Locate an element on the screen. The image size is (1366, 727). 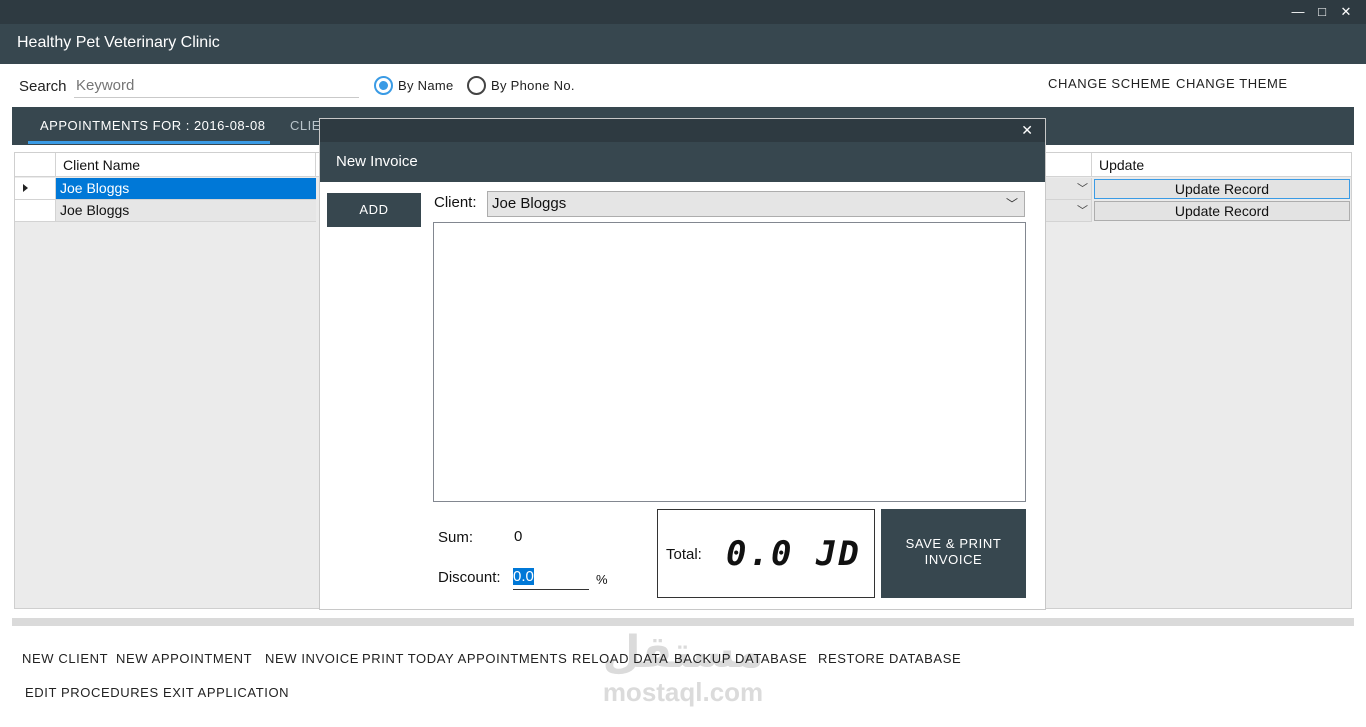
current-row-icon is located at coordinates (25, 188).